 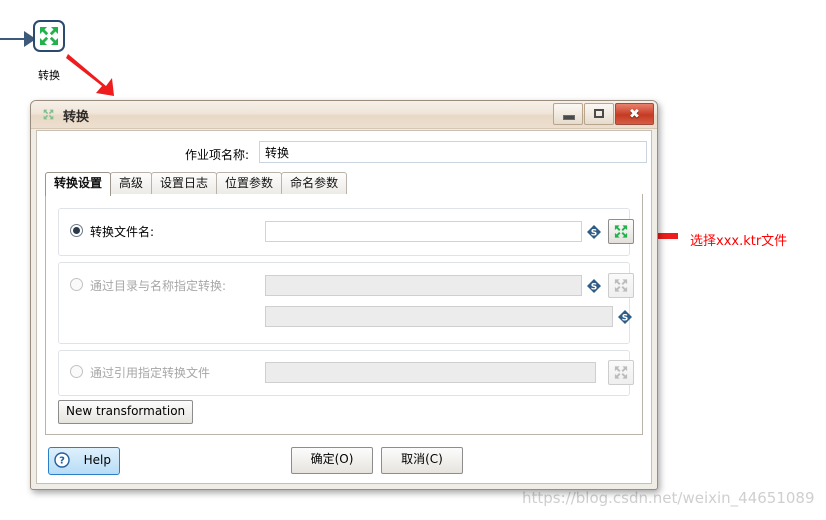 What do you see at coordinates (216, 155) in the screenshot?
I see `job-entry-name-label: 作业项名称:` at bounding box center [216, 155].